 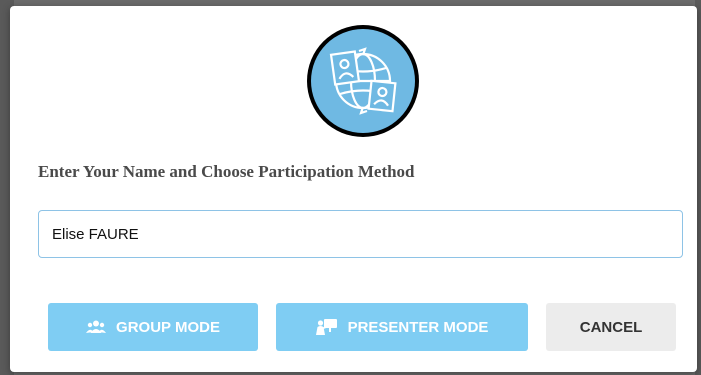 What do you see at coordinates (326, 327) in the screenshot?
I see `presenter-board-icon` at bounding box center [326, 327].